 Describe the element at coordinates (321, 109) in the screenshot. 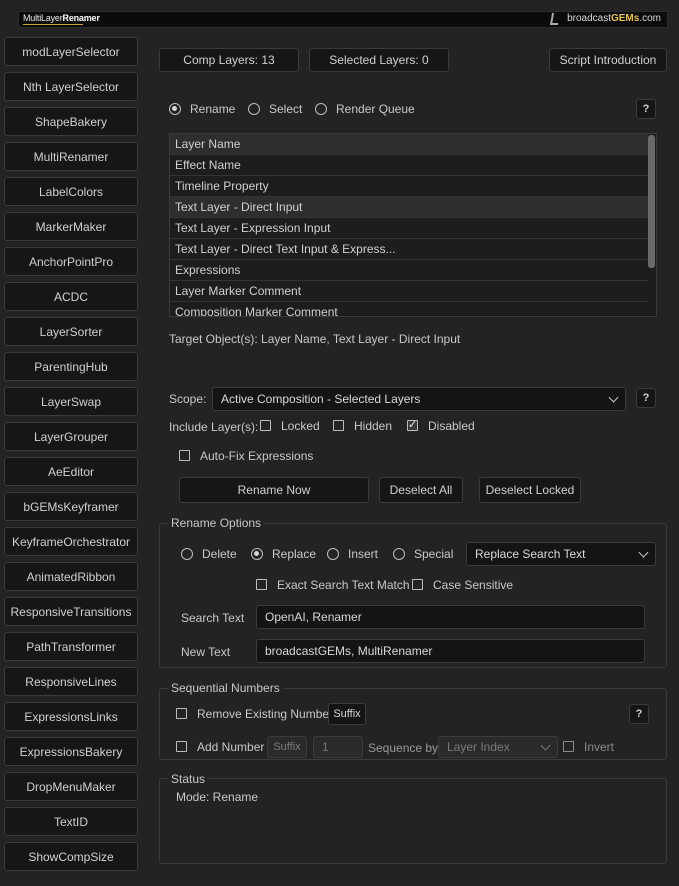

I see `mode-render-queue-radio` at that location.